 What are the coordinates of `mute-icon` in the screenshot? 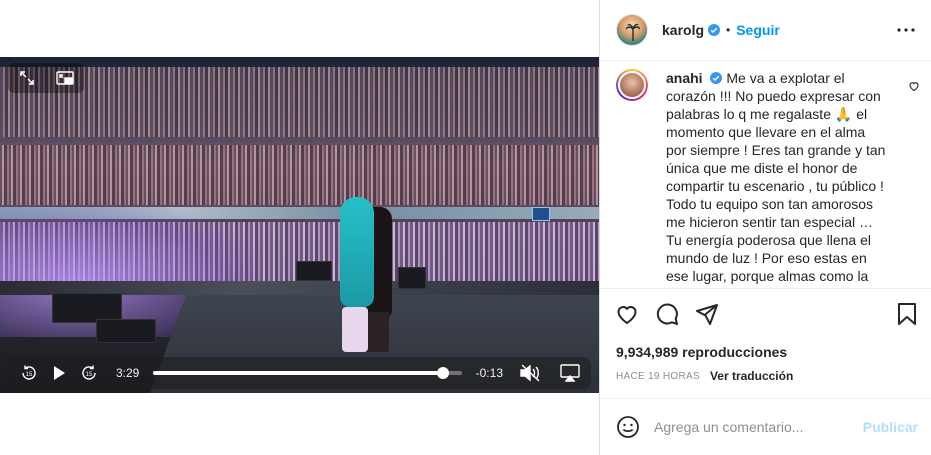 It's located at (530, 373).